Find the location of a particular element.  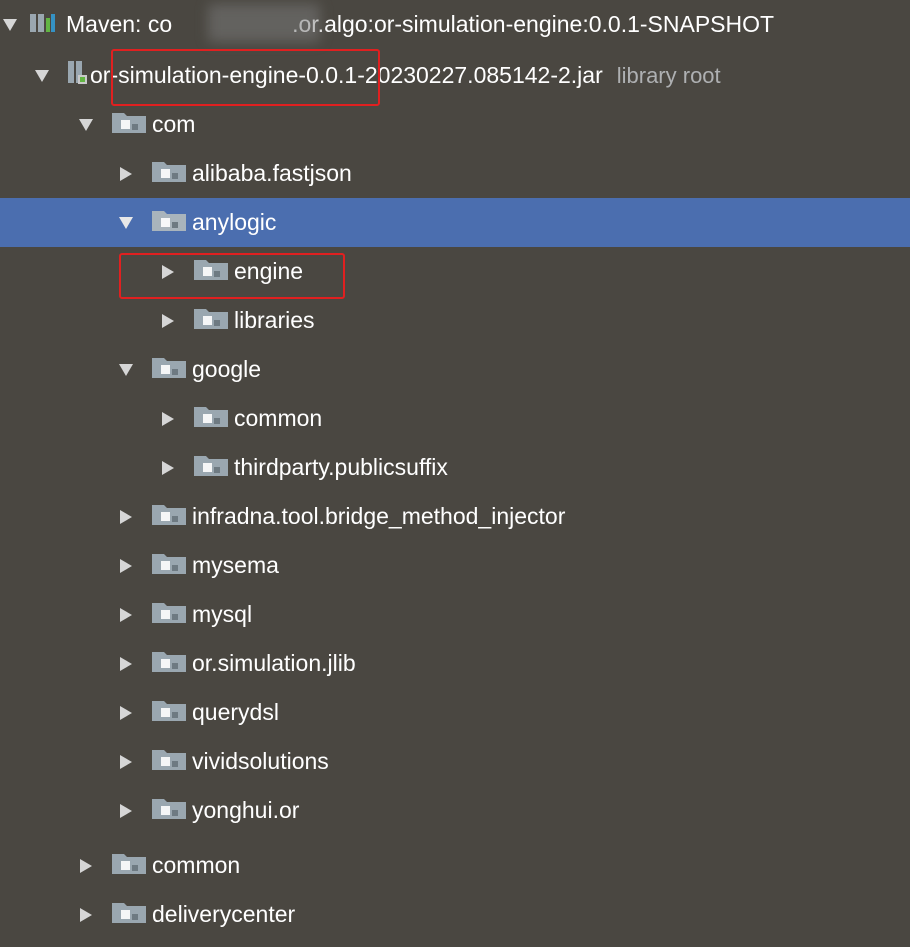

package-label: querydsl is located at coordinates (235, 712).